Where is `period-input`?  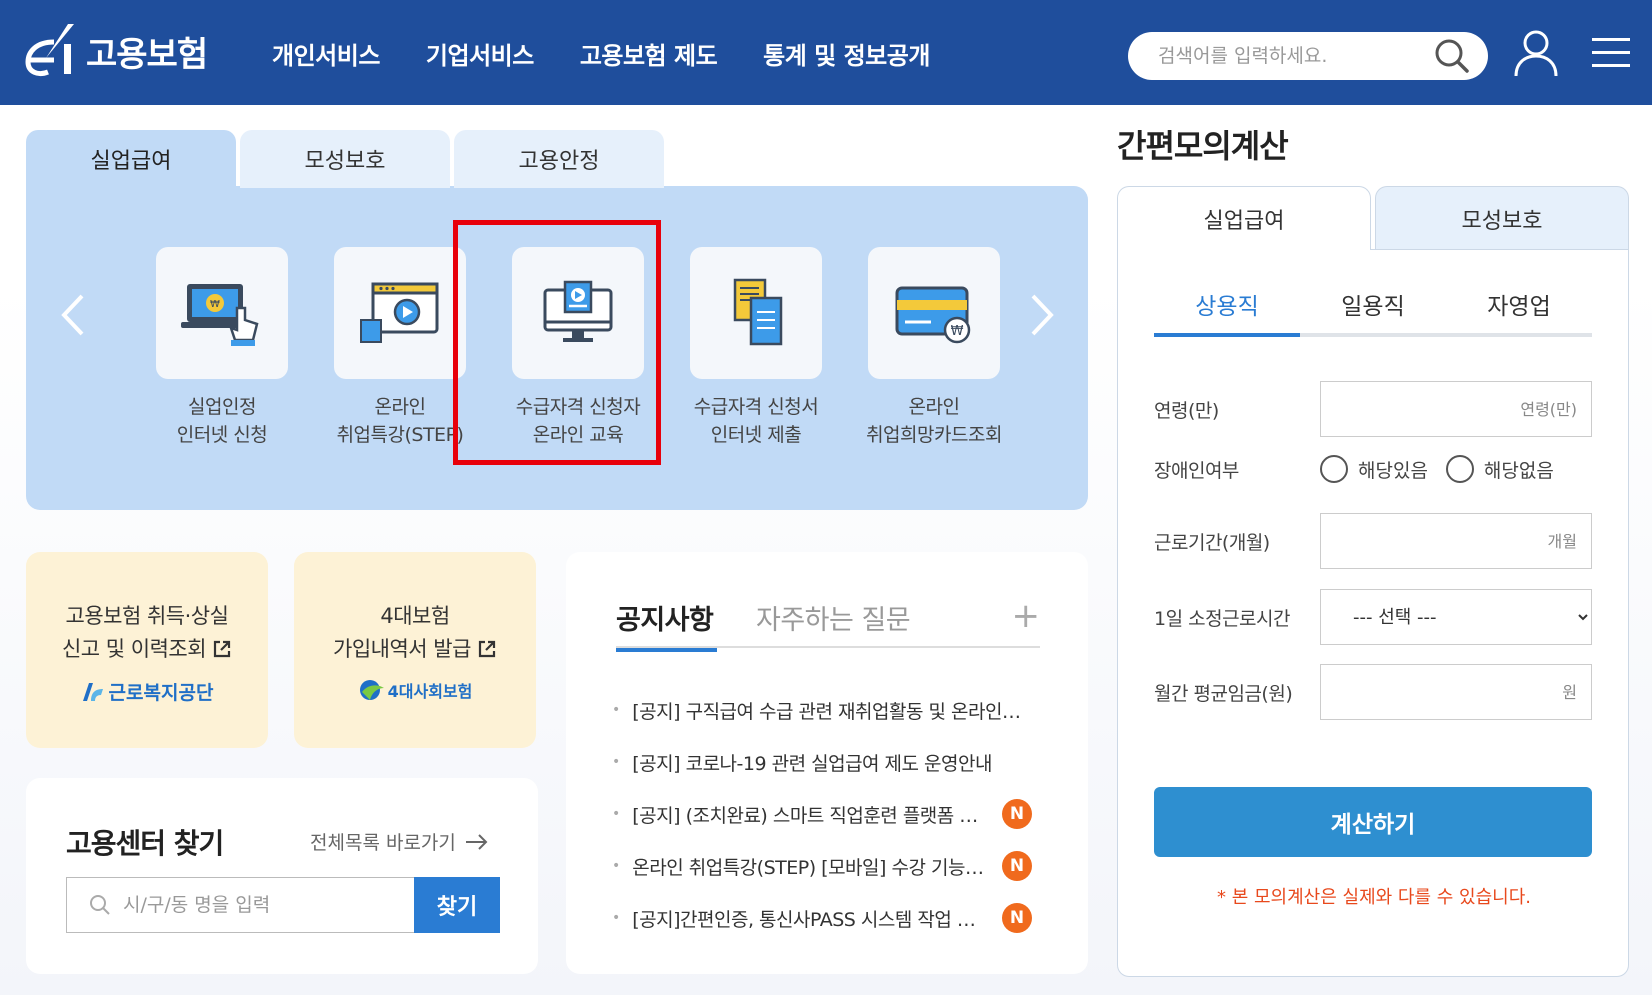
period-input is located at coordinates (1456, 541).